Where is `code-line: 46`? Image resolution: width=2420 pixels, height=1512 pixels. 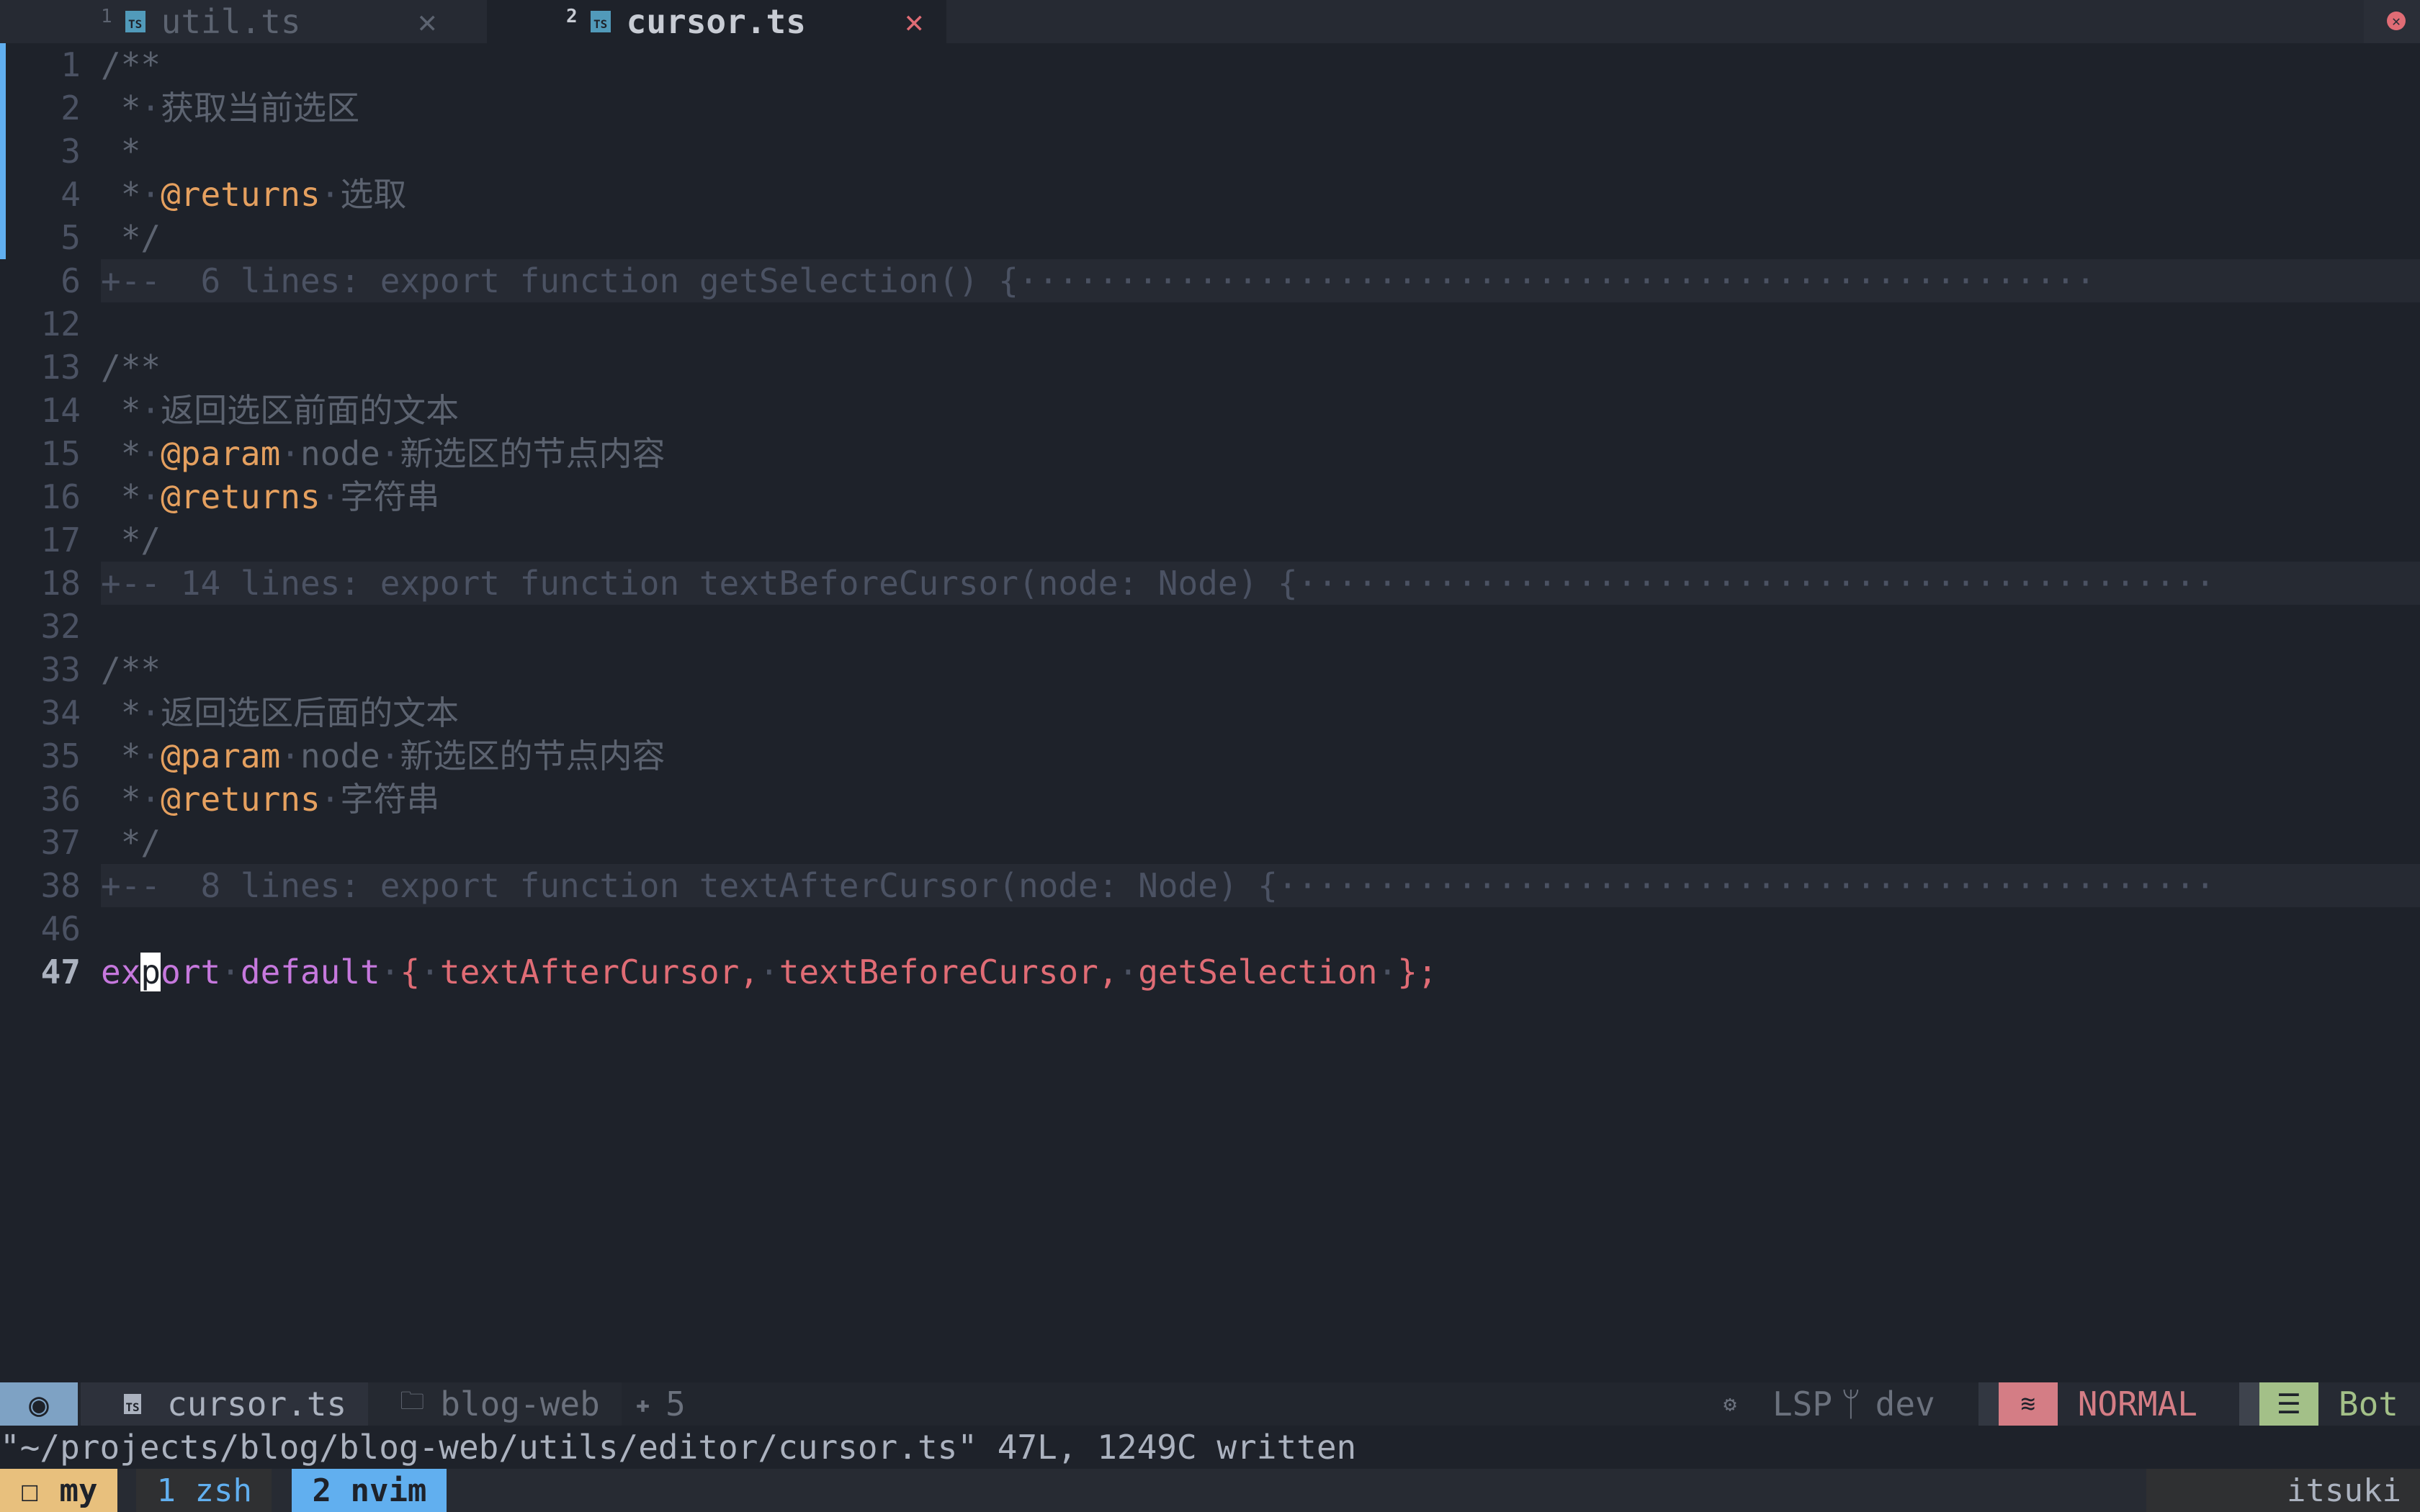 code-line: 46 is located at coordinates (1210, 928).